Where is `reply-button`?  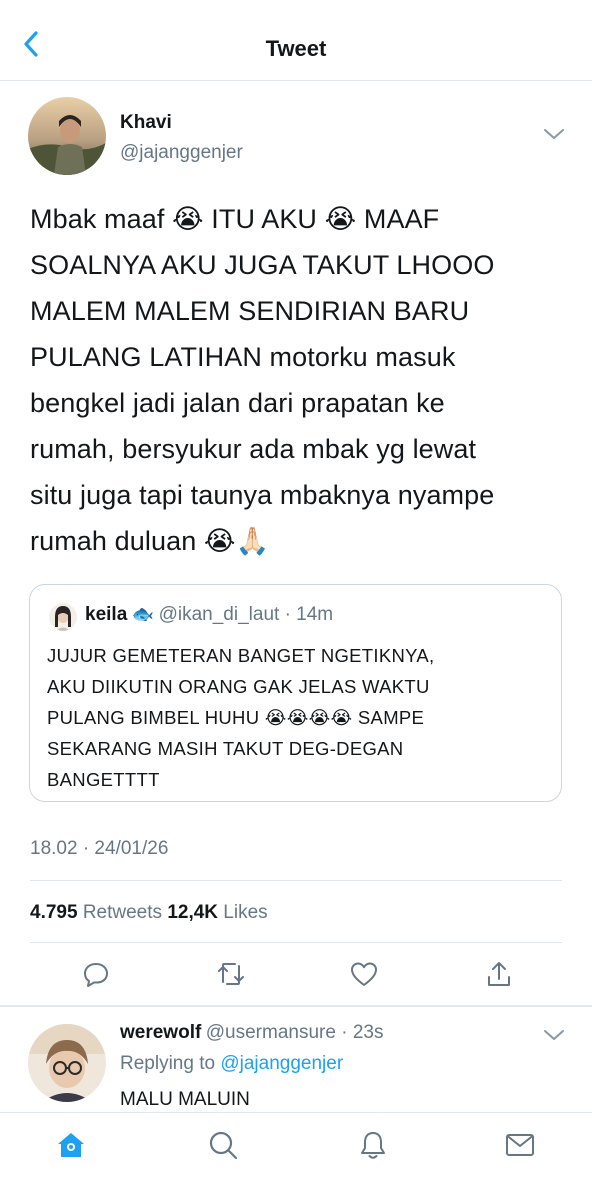 reply-button is located at coordinates (96, 974).